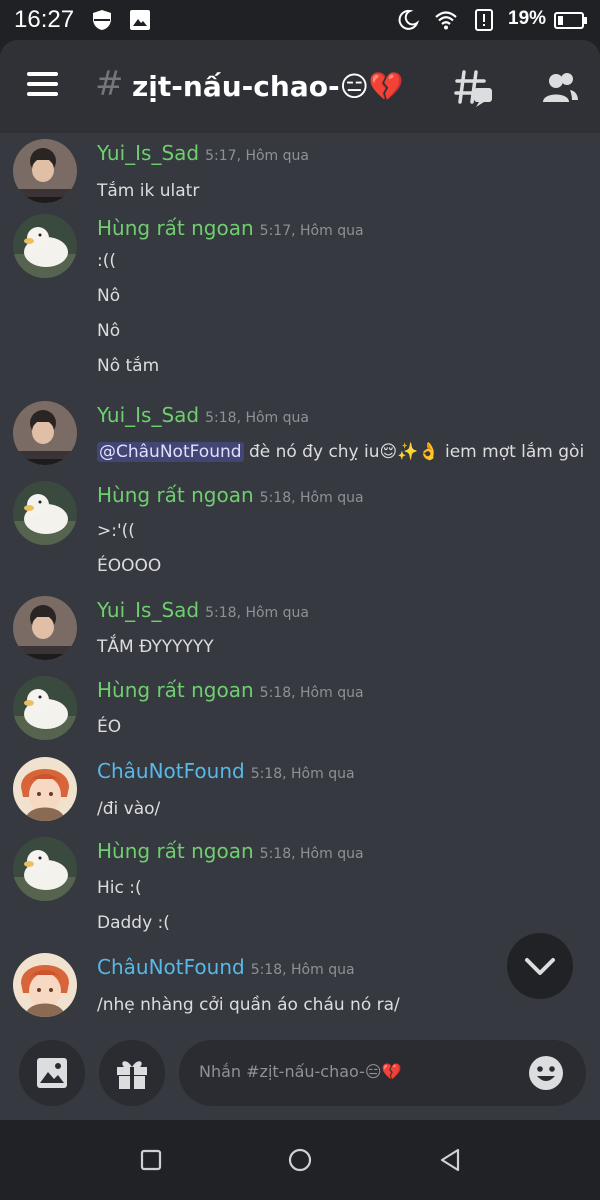 This screenshot has width=600, height=1200. I want to click on message-text: :((, so click(106, 261).